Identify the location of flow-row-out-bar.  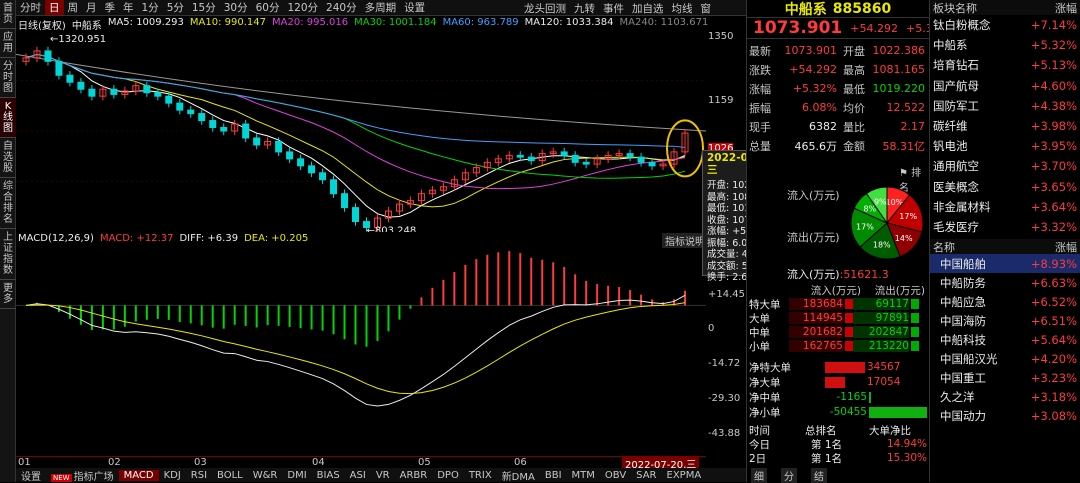
(915, 346).